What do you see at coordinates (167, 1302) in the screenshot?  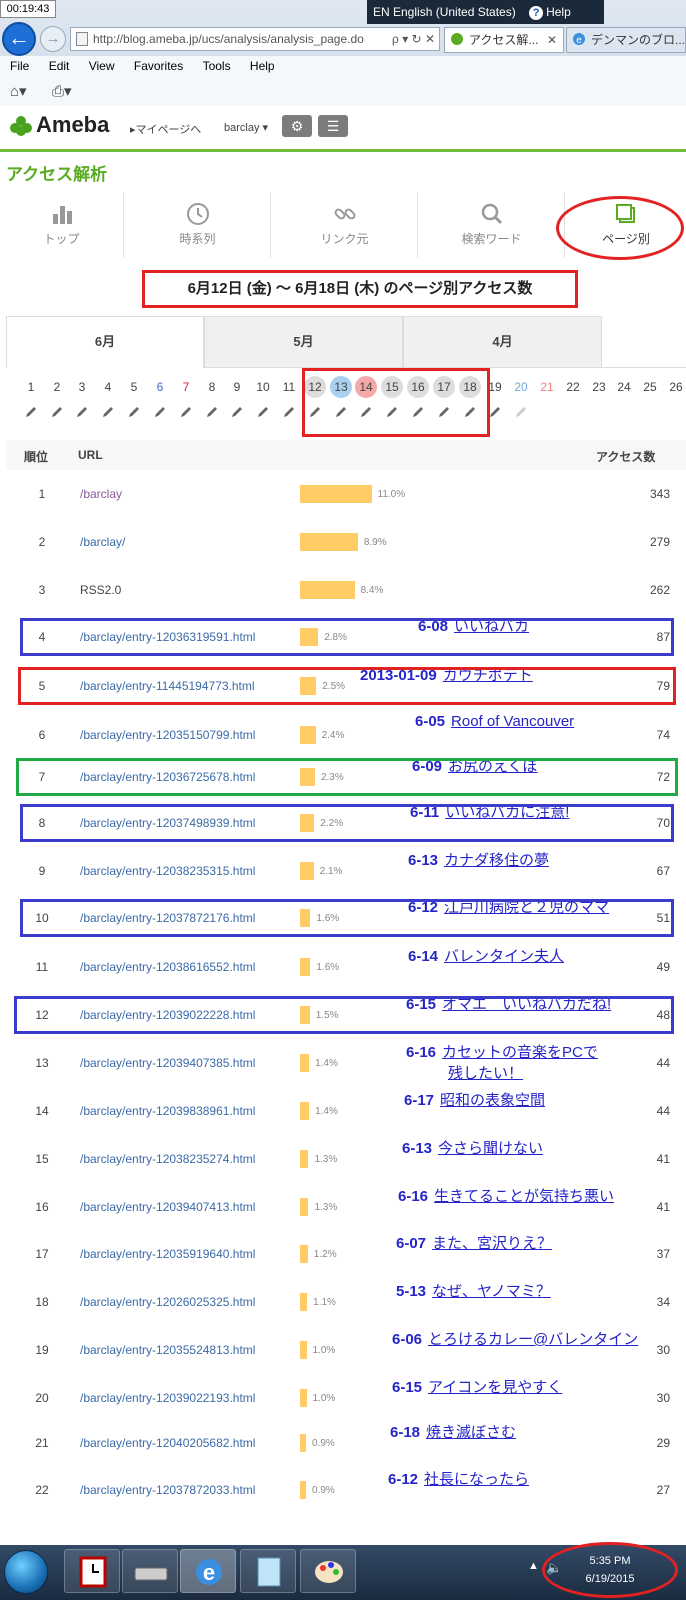 I see `url-link: /barclay/entry-12026025325.html` at bounding box center [167, 1302].